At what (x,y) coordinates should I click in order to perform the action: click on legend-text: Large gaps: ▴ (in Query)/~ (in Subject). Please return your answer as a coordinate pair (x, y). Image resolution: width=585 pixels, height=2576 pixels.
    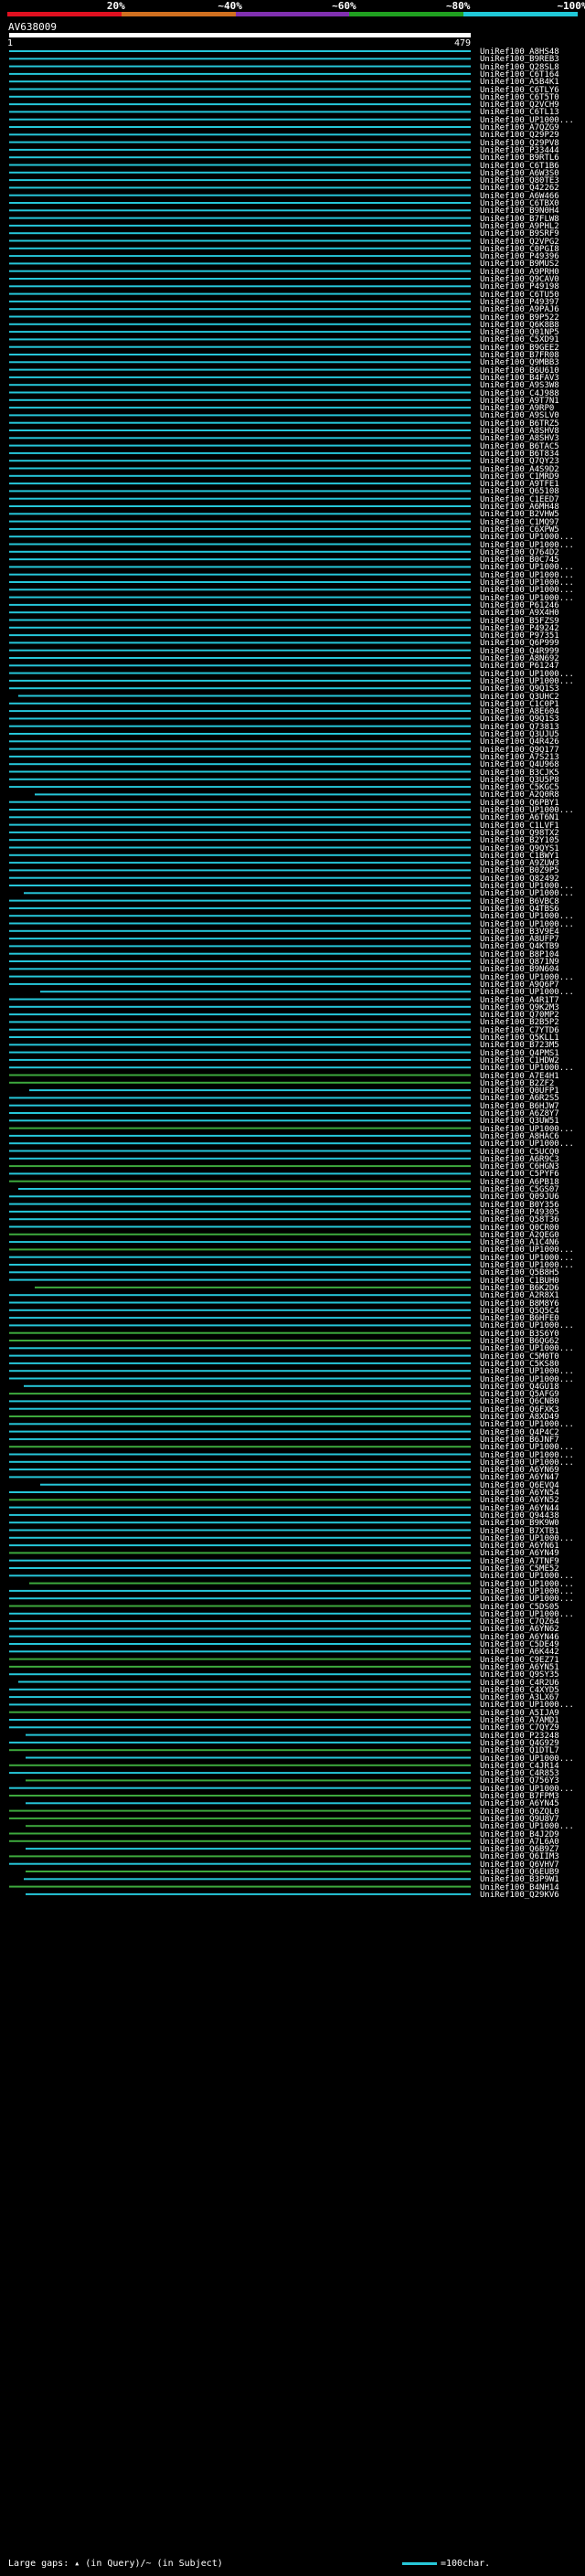
    Looking at the image, I should click on (115, 2564).